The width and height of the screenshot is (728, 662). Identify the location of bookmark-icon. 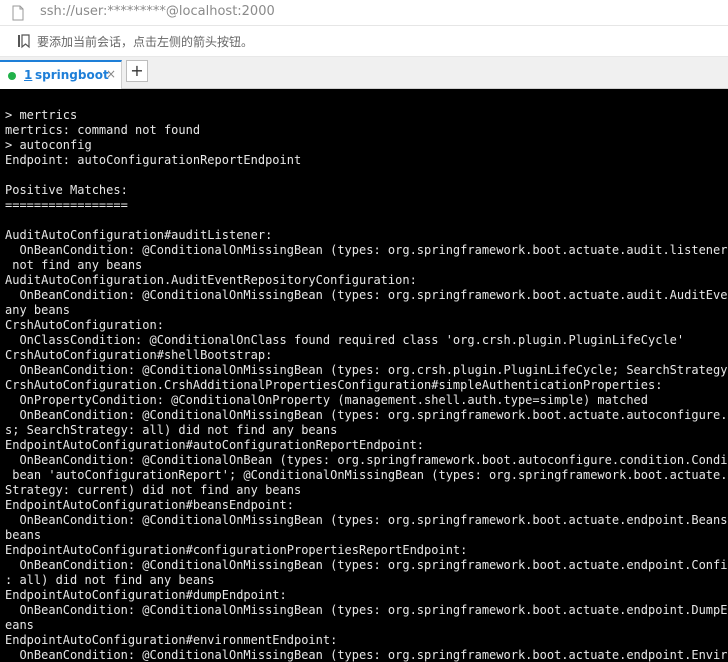
(24, 41).